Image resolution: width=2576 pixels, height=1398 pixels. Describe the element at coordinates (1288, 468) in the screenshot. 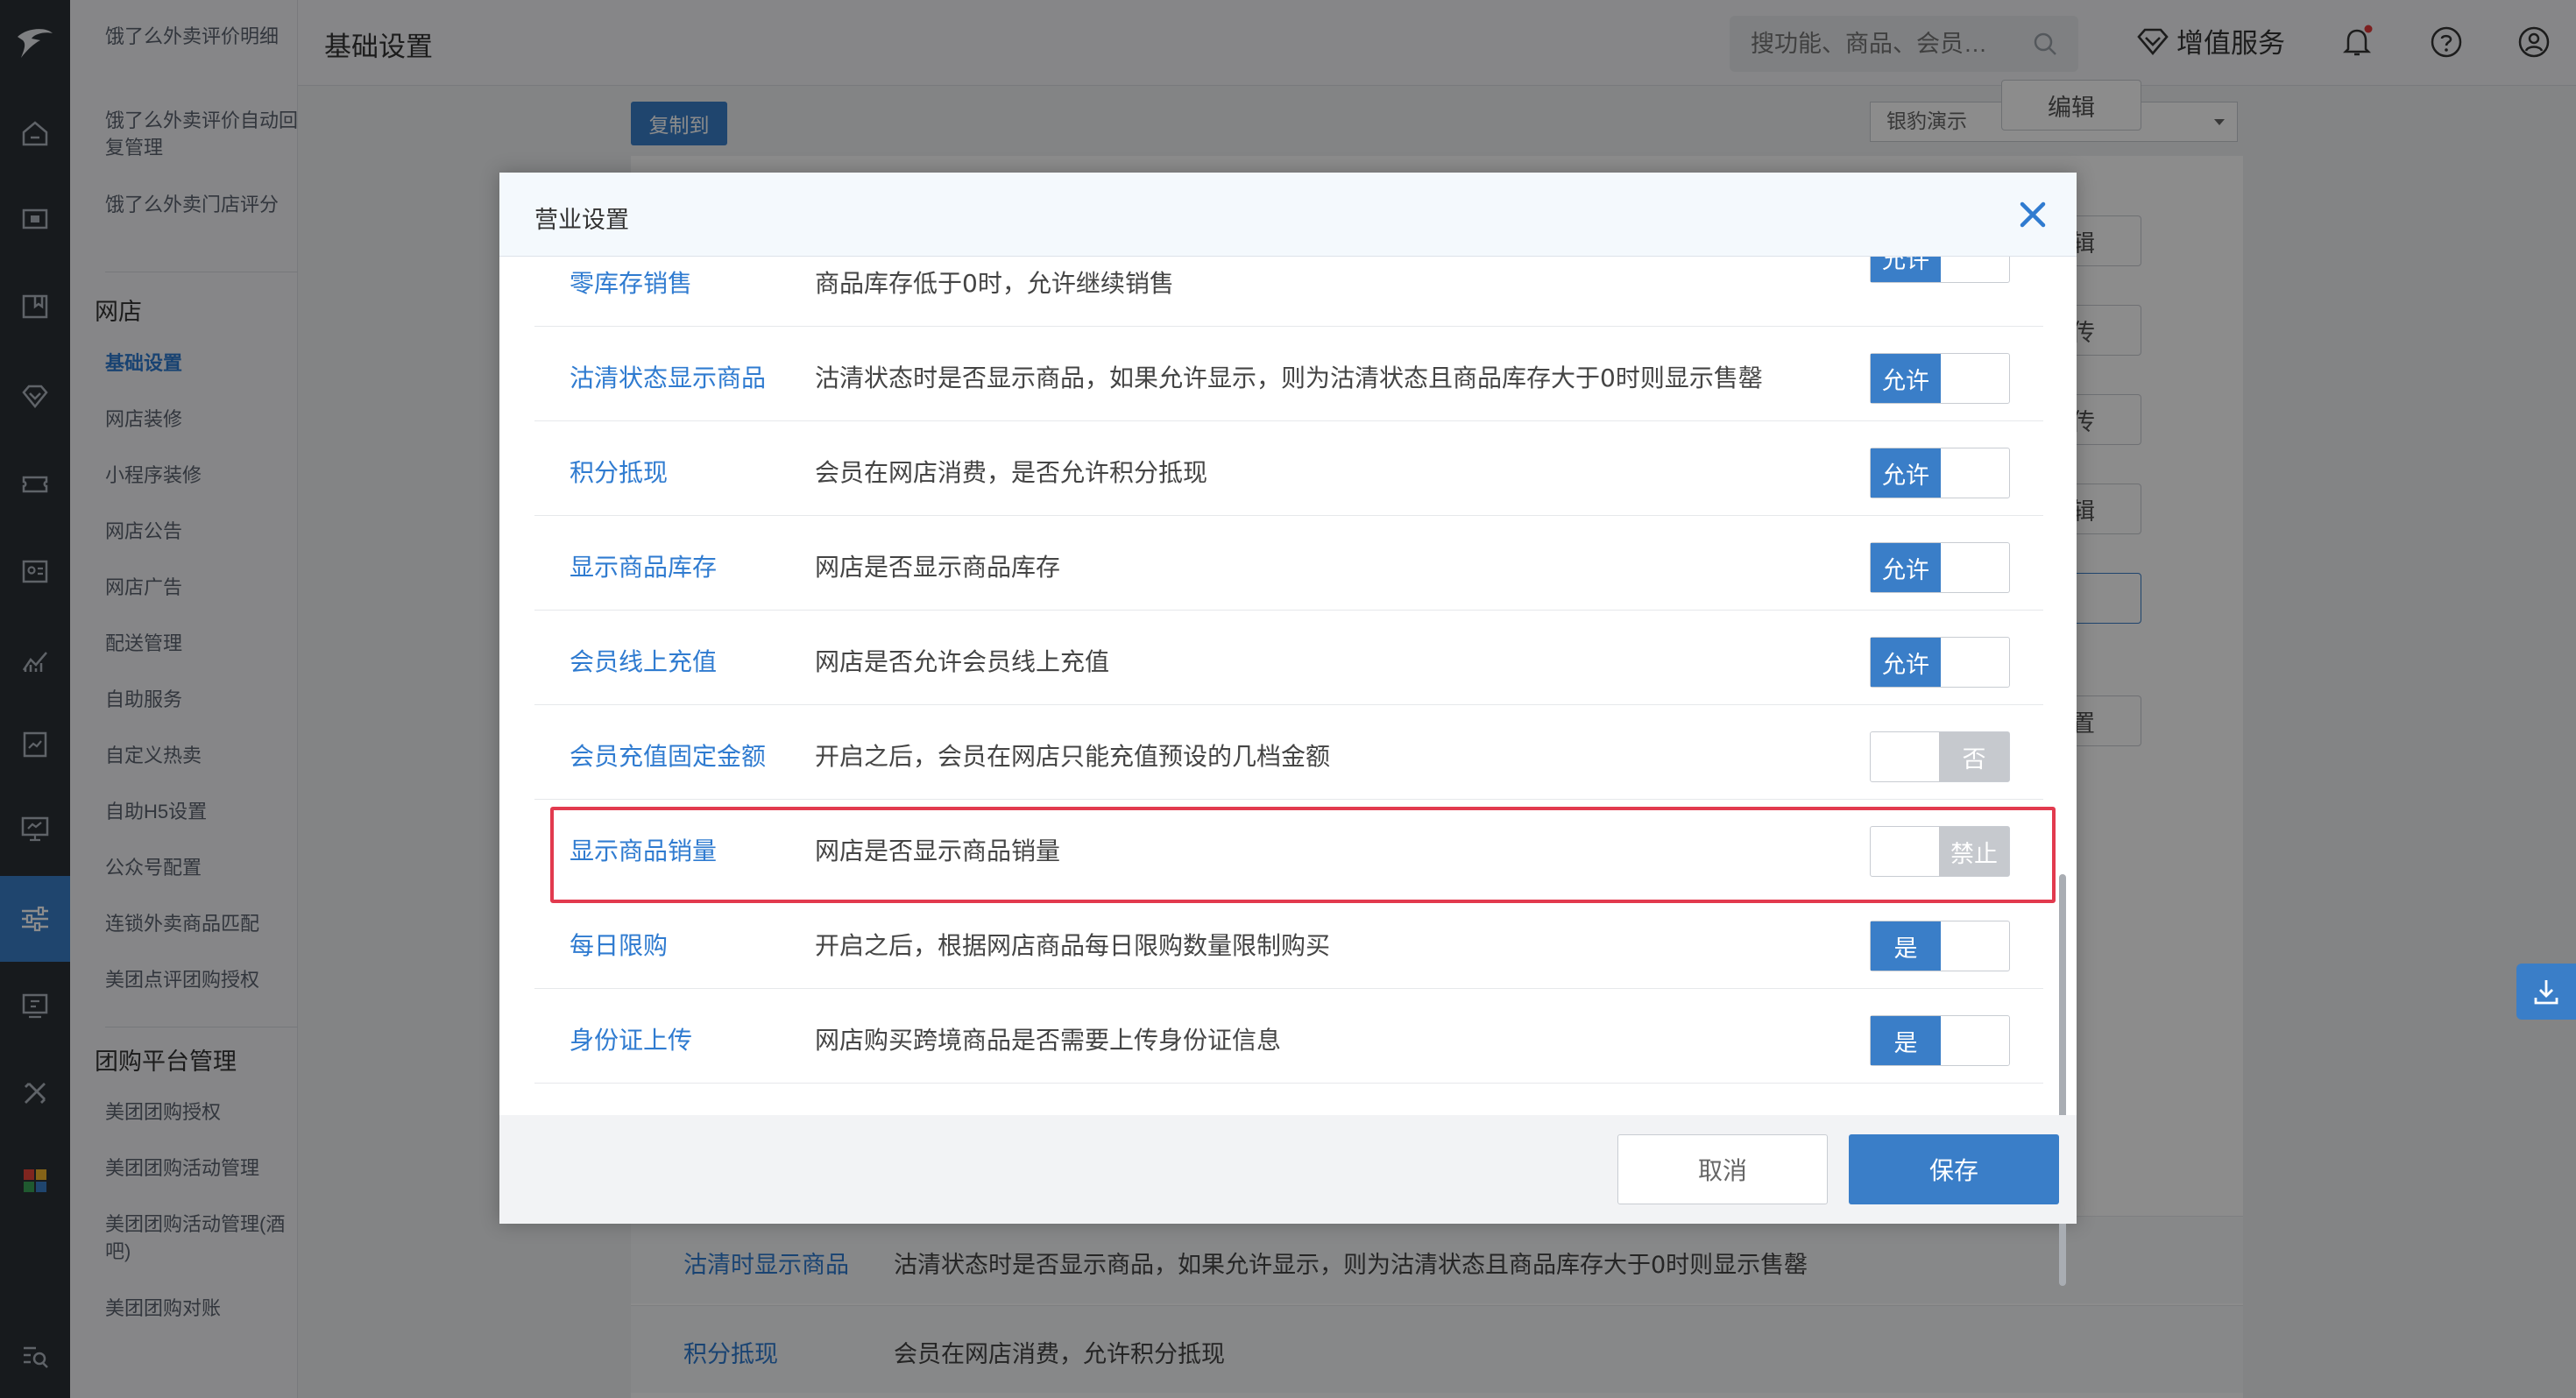

I see `setting-row-points-cash: 积分抵现 会员在网店消费，是否允许积分抵现 允许` at that location.